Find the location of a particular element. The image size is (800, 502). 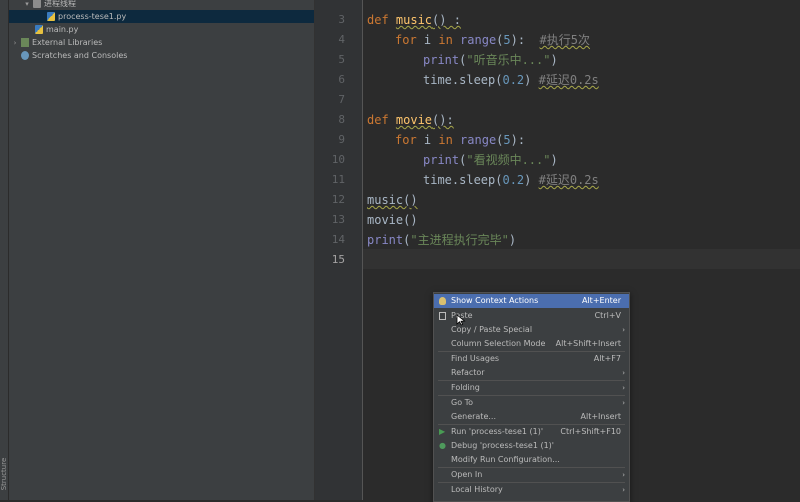

menu-item-go-to: Go To › is located at coordinates (531, 403).